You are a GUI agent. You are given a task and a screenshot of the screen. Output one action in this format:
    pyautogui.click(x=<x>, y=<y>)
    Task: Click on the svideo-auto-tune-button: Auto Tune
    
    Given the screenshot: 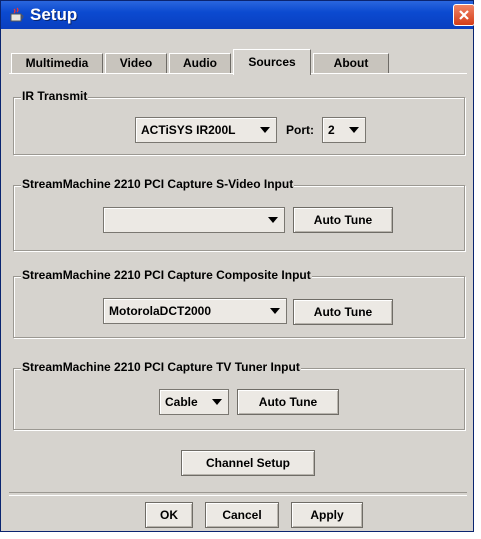 What is the action you would take?
    pyautogui.click(x=343, y=220)
    